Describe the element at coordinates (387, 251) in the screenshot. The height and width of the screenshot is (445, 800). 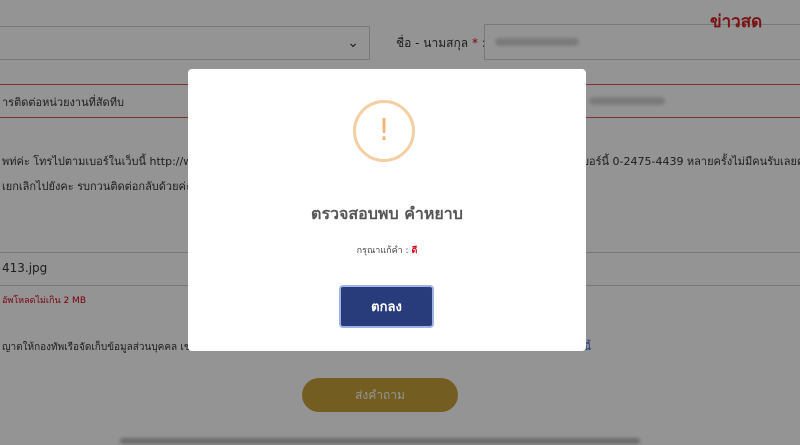
I see `dialog-message: กรุณาแก้คำ : ดี` at that location.